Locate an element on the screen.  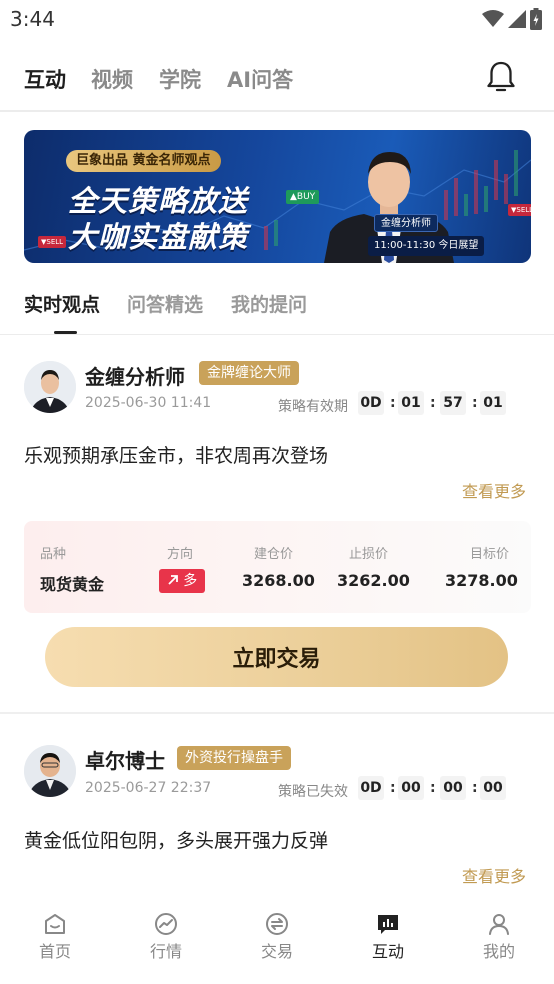
direction-label: 多 is located at coordinates (190, 581).